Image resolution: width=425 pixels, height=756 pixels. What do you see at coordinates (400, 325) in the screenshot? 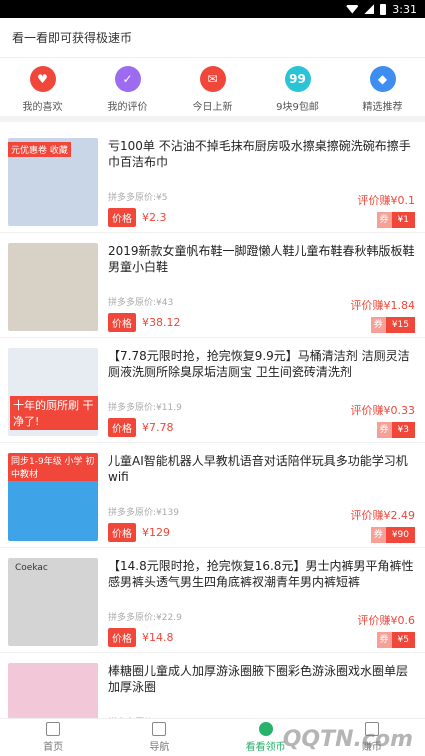
I see `coupon-value: ¥15` at bounding box center [400, 325].